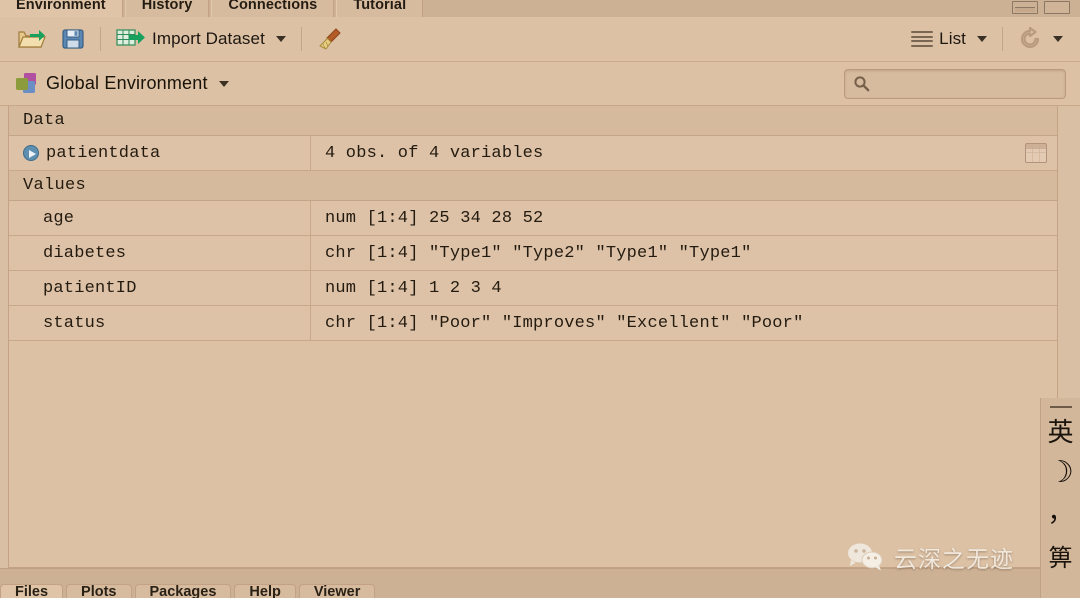 The height and width of the screenshot is (598, 1080). I want to click on tab-connections-label: Connections, so click(273, 6).